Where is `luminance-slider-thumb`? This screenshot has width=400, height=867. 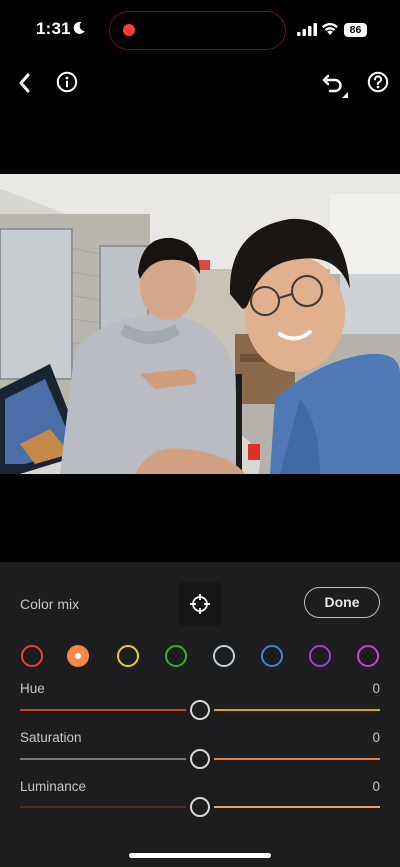 luminance-slider-thumb is located at coordinates (200, 807).